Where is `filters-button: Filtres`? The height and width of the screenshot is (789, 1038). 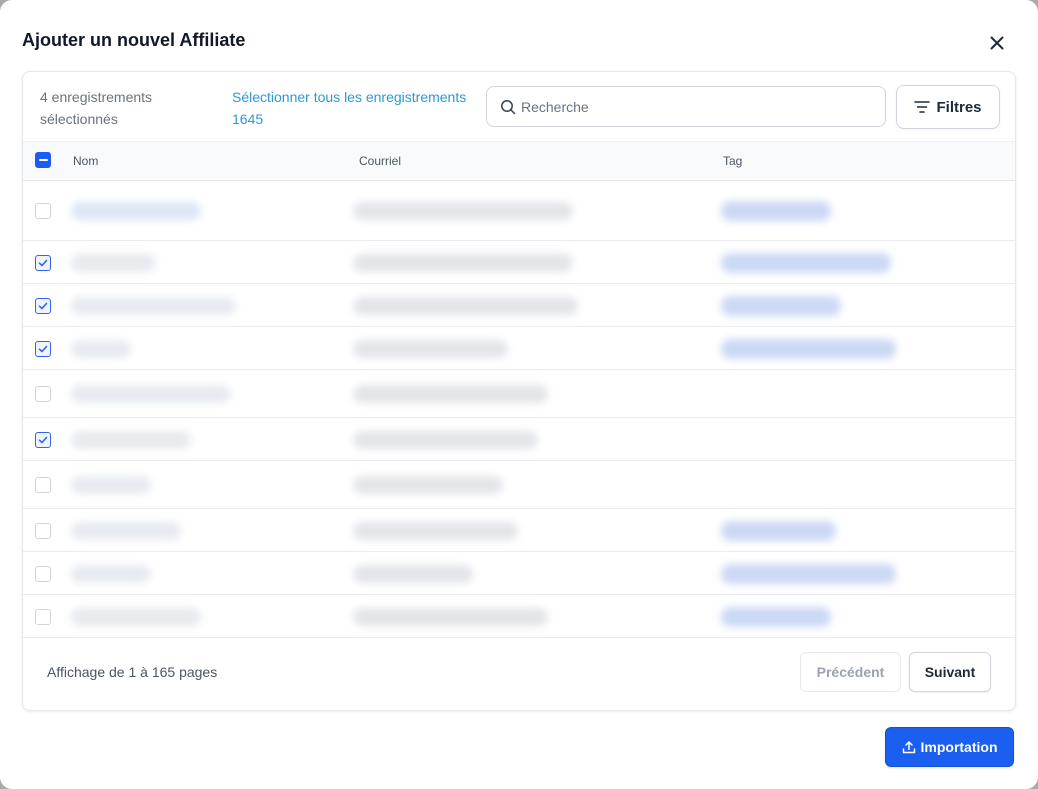 filters-button: Filtres is located at coordinates (948, 107).